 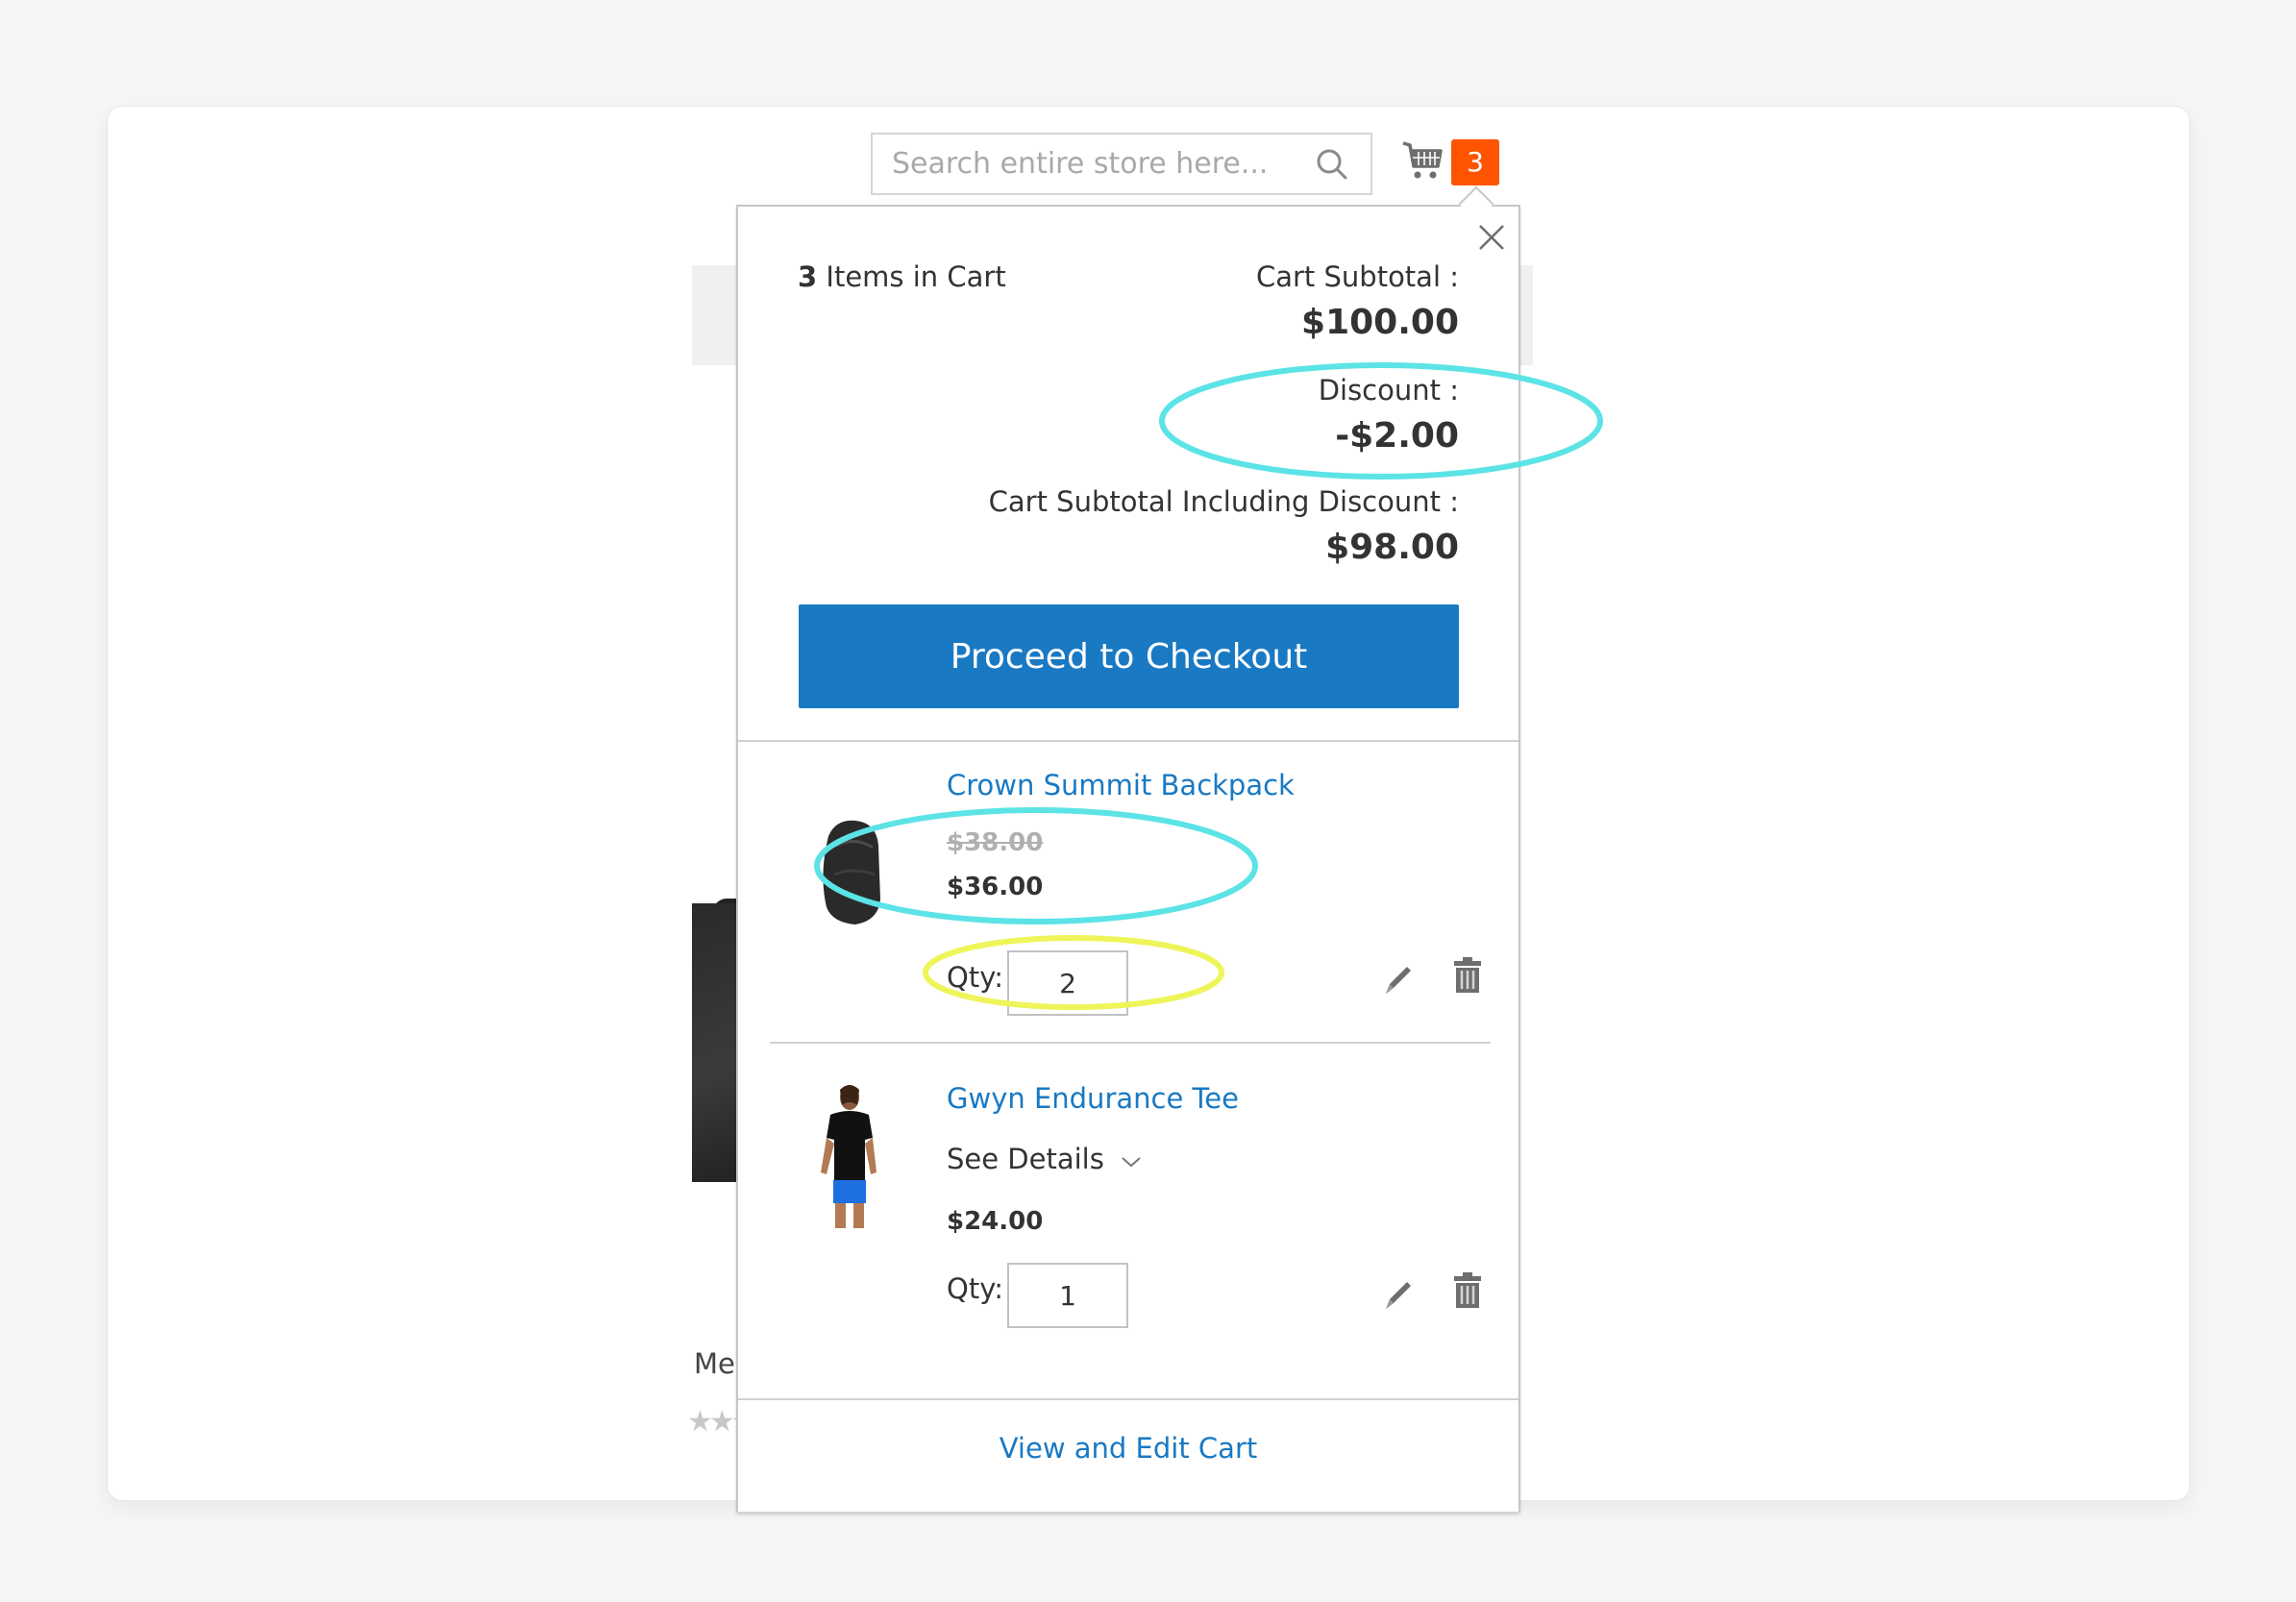 I want to click on see-details-toggle: See Details, so click(x=1044, y=1159).